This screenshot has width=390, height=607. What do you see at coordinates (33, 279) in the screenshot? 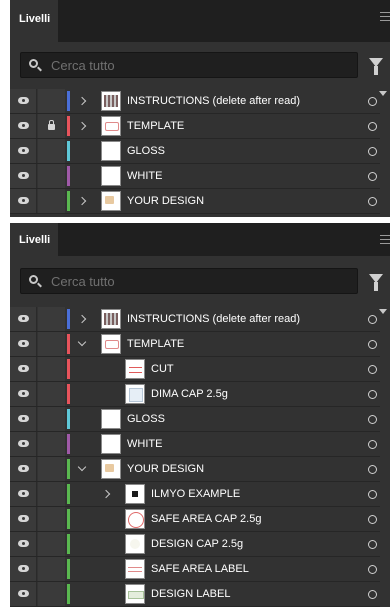
I see `search-icon` at bounding box center [33, 279].